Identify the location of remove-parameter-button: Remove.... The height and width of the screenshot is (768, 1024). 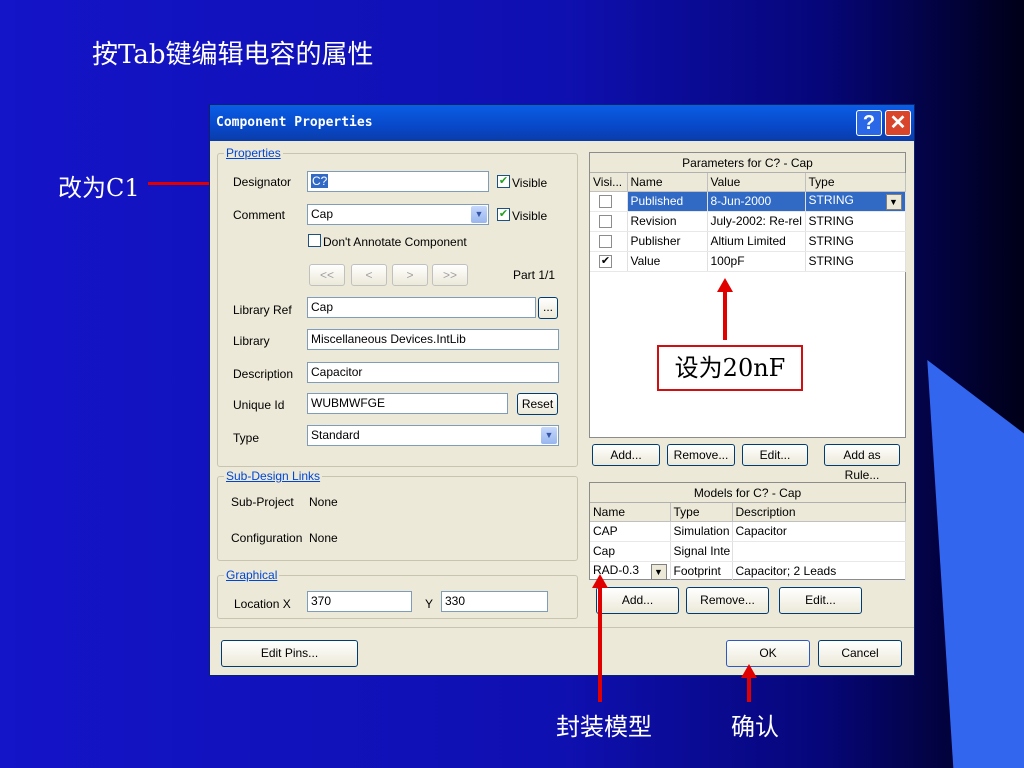
(701, 455).